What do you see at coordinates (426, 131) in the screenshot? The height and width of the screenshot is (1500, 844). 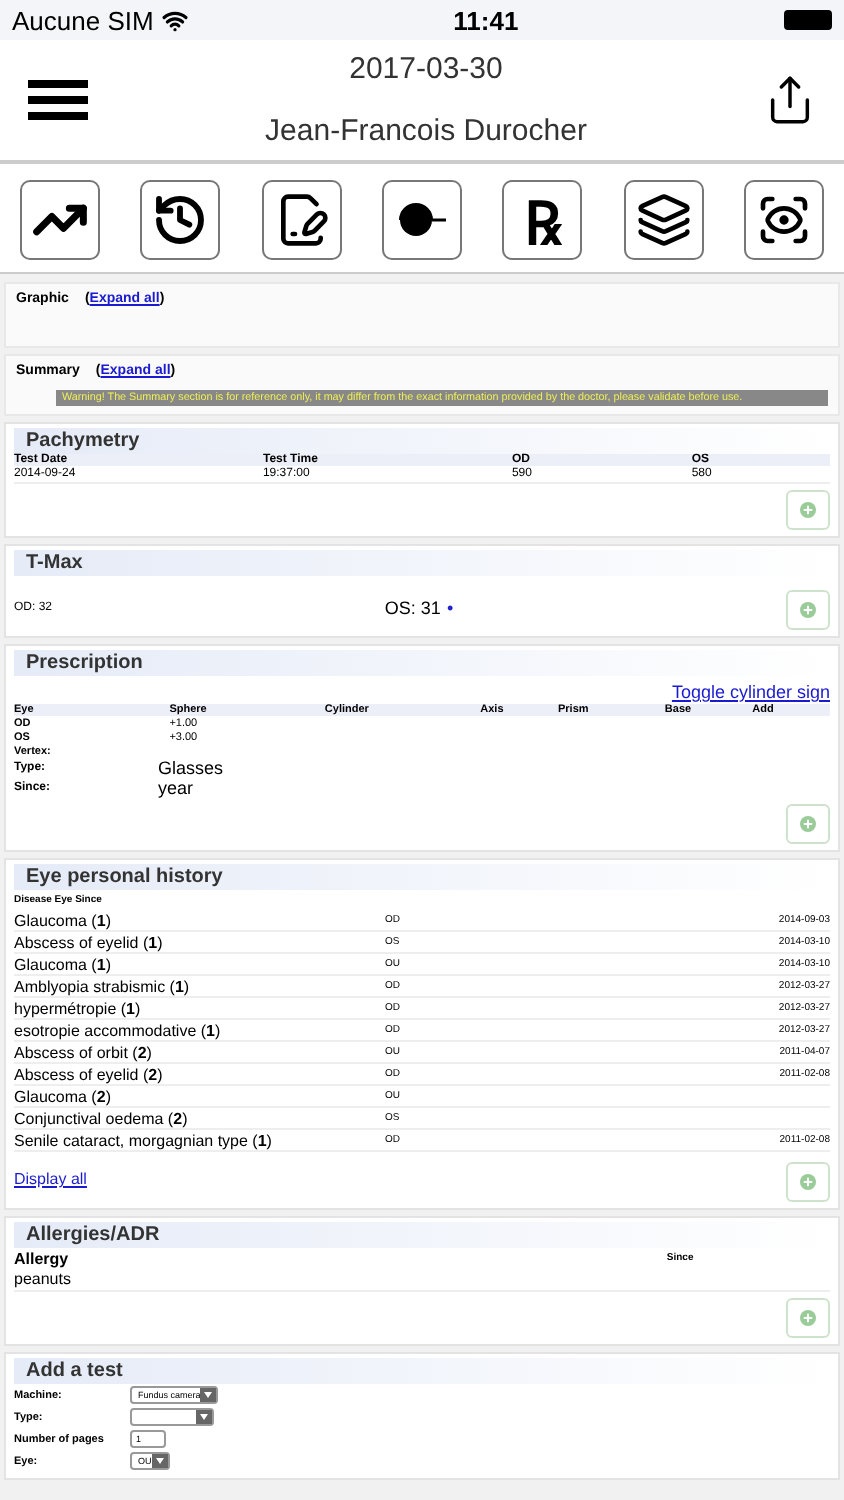 I see `patient-name: Jean-Francois Durocher` at bounding box center [426, 131].